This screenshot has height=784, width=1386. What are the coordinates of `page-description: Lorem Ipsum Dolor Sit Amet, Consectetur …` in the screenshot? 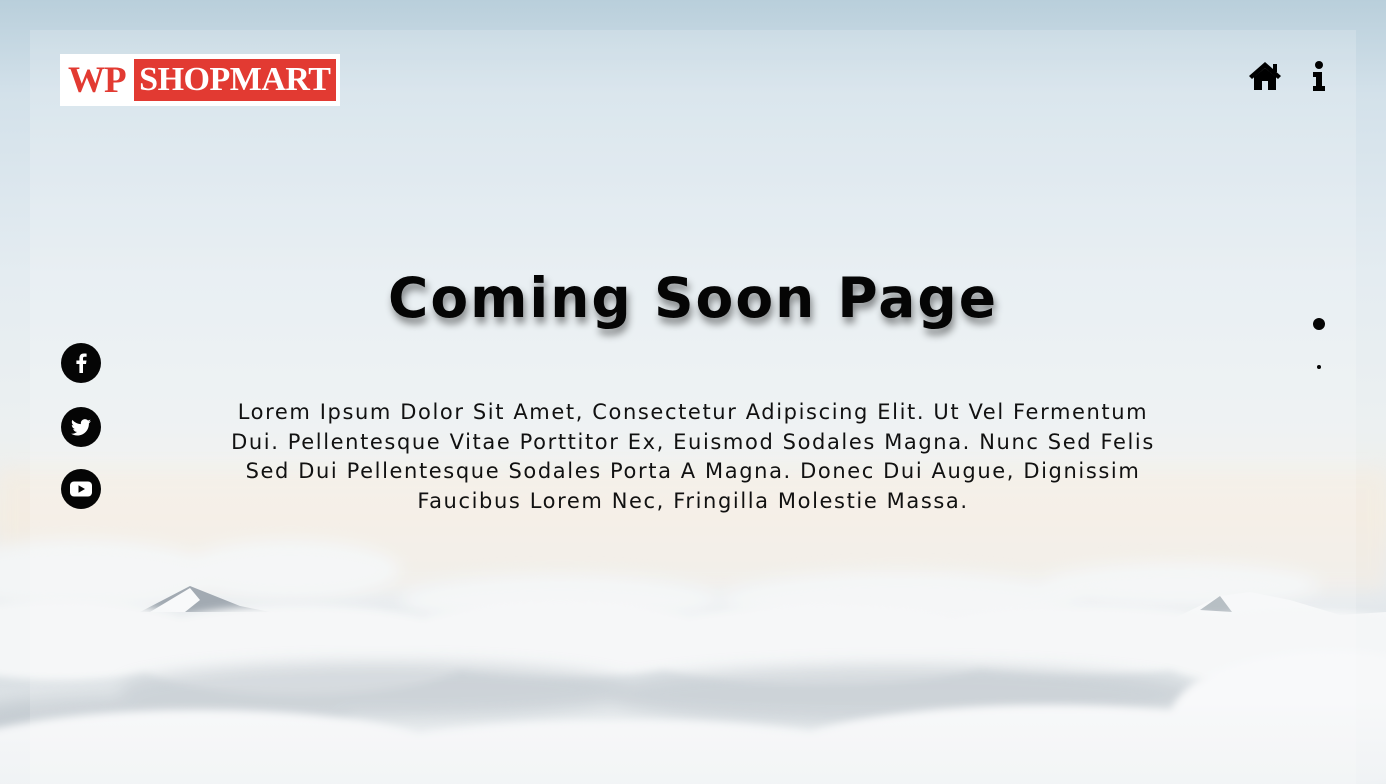 It's located at (693, 456).